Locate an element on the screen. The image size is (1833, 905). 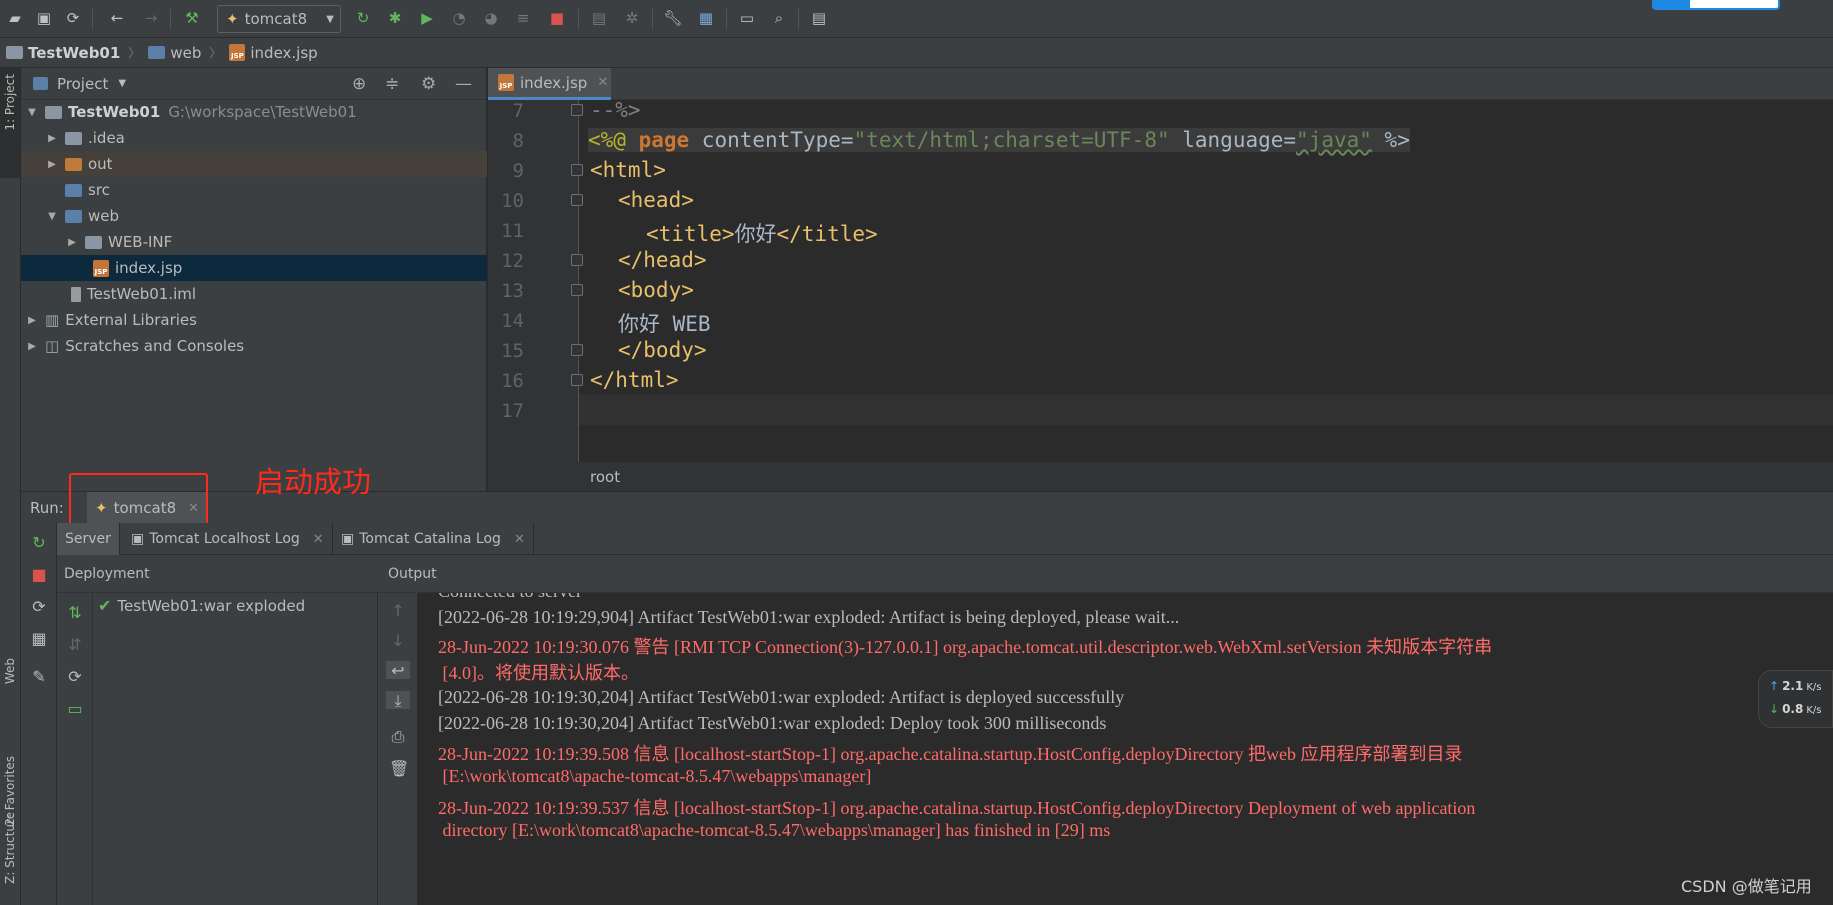
vcs-icon: ✲ is located at coordinates (632, 18).